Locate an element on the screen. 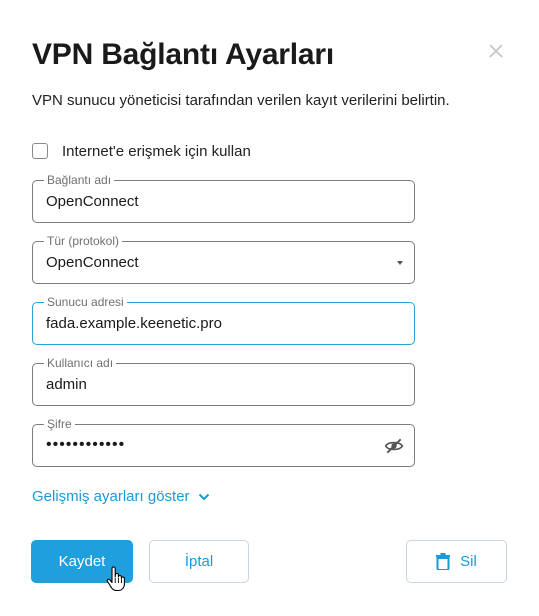  show-advanced-settings-link: Gelişmiş ayarları göster is located at coordinates (121, 496).